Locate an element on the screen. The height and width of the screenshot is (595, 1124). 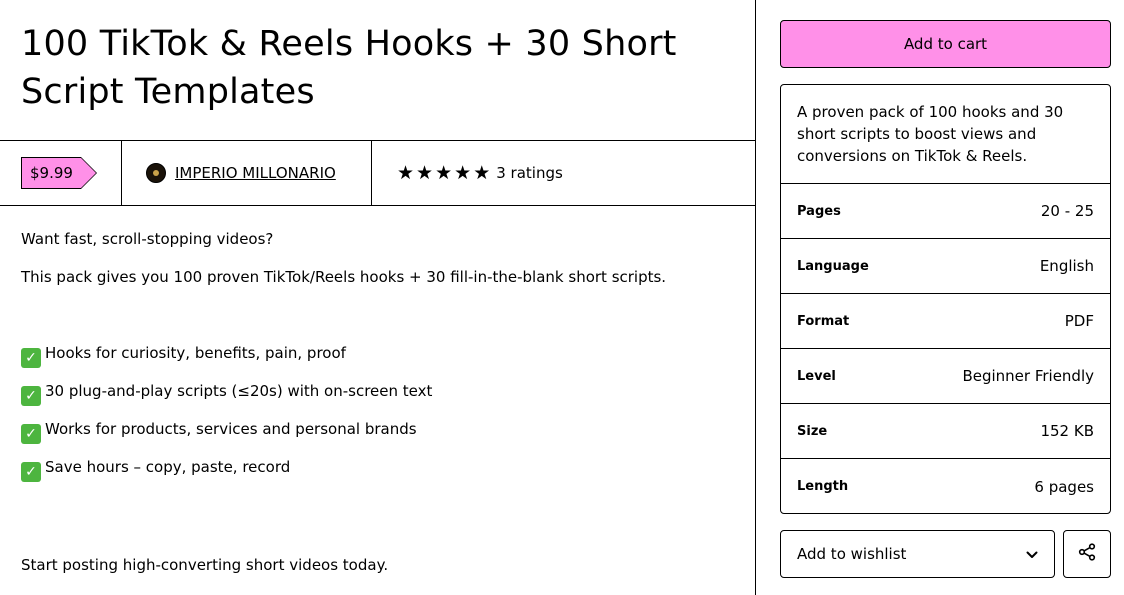
attribute-label: Language is located at coordinates (833, 266).